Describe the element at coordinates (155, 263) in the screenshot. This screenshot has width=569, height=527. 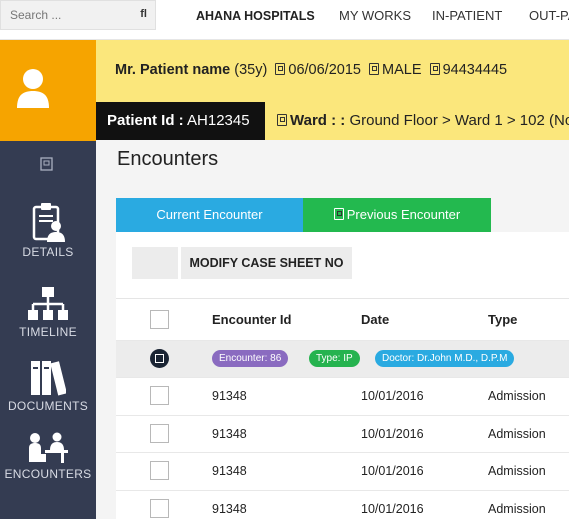
I see `action-button` at that location.